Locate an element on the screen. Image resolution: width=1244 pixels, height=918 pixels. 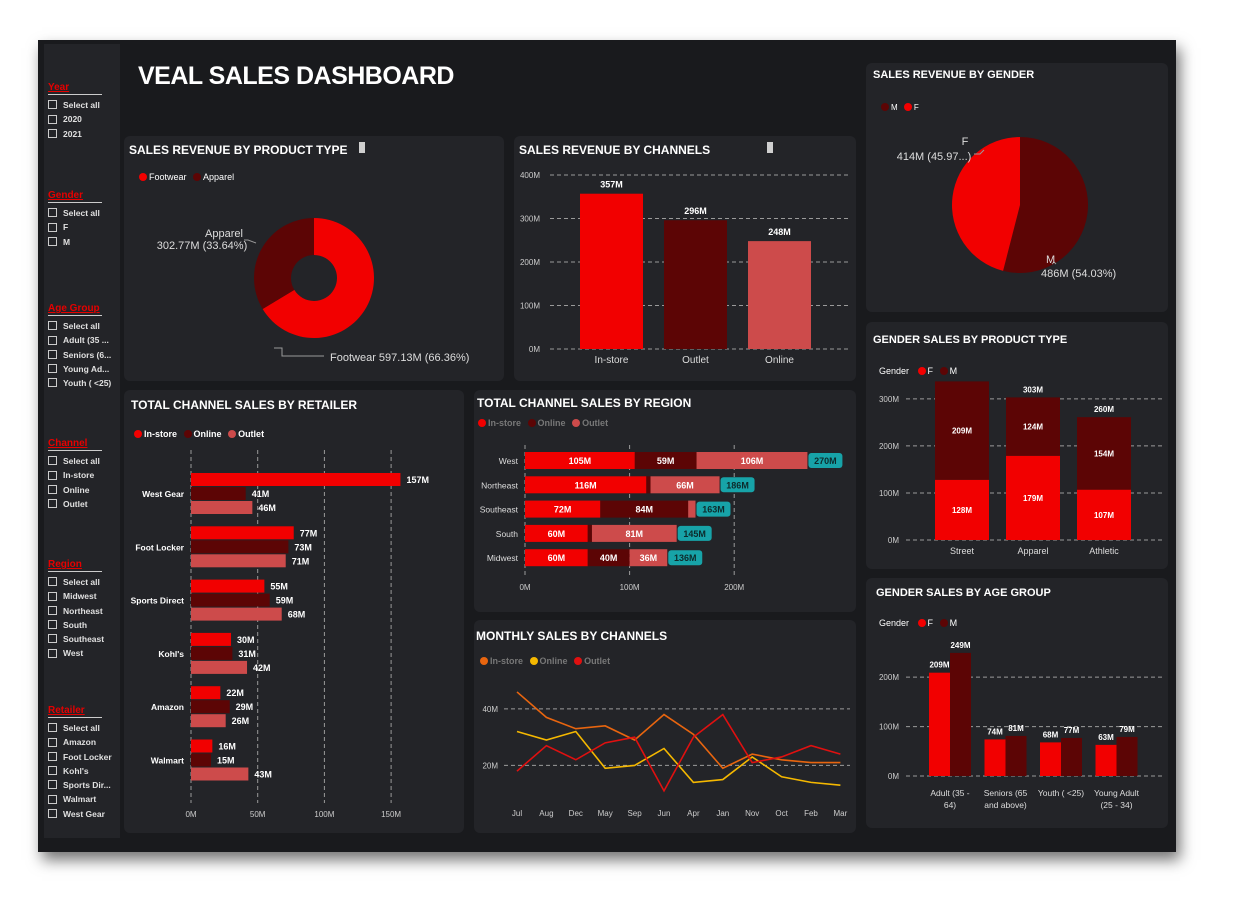
legend-item-apparel: Apparel is located at coordinates (213, 177).